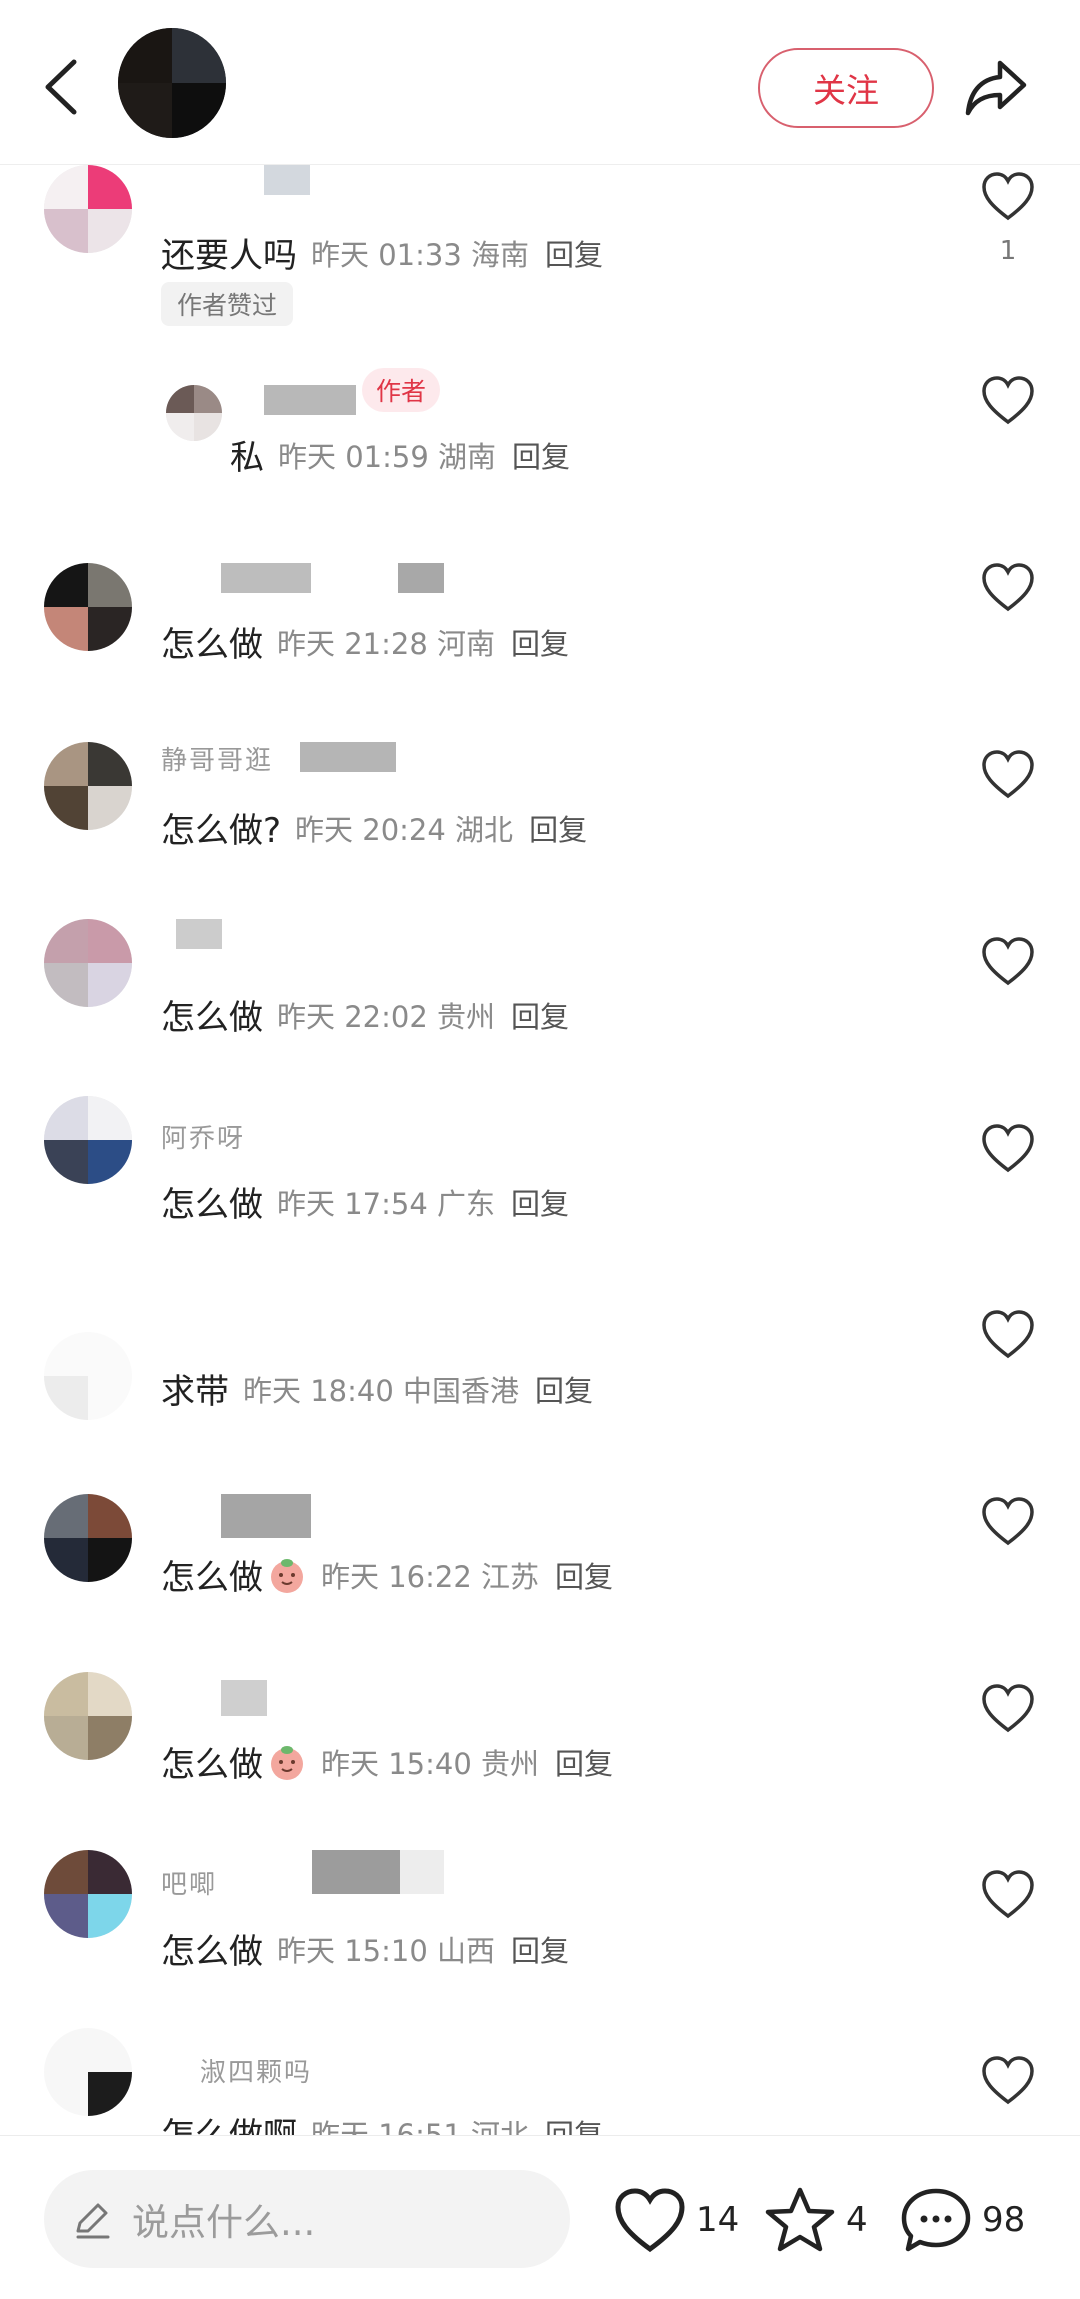 This screenshot has width=1080, height=2299. I want to click on comment-meta: 昨天 15:10 山西, so click(386, 1950).